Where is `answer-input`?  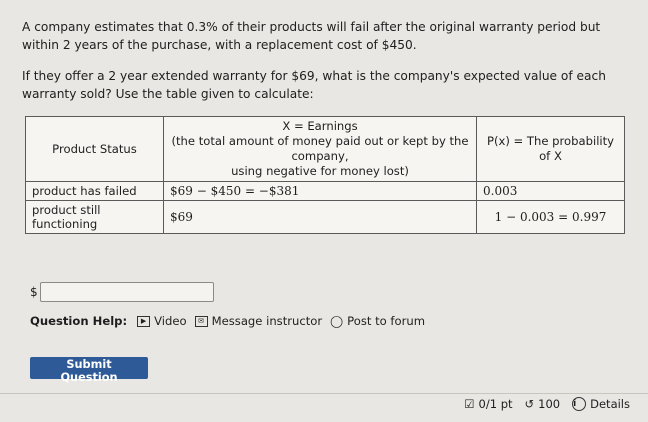
answer-input is located at coordinates (126, 292).